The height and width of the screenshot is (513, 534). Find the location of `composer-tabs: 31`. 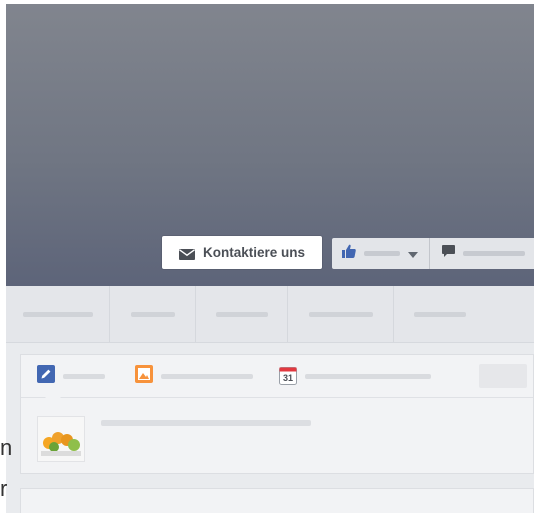

composer-tabs: 31 is located at coordinates (277, 376).